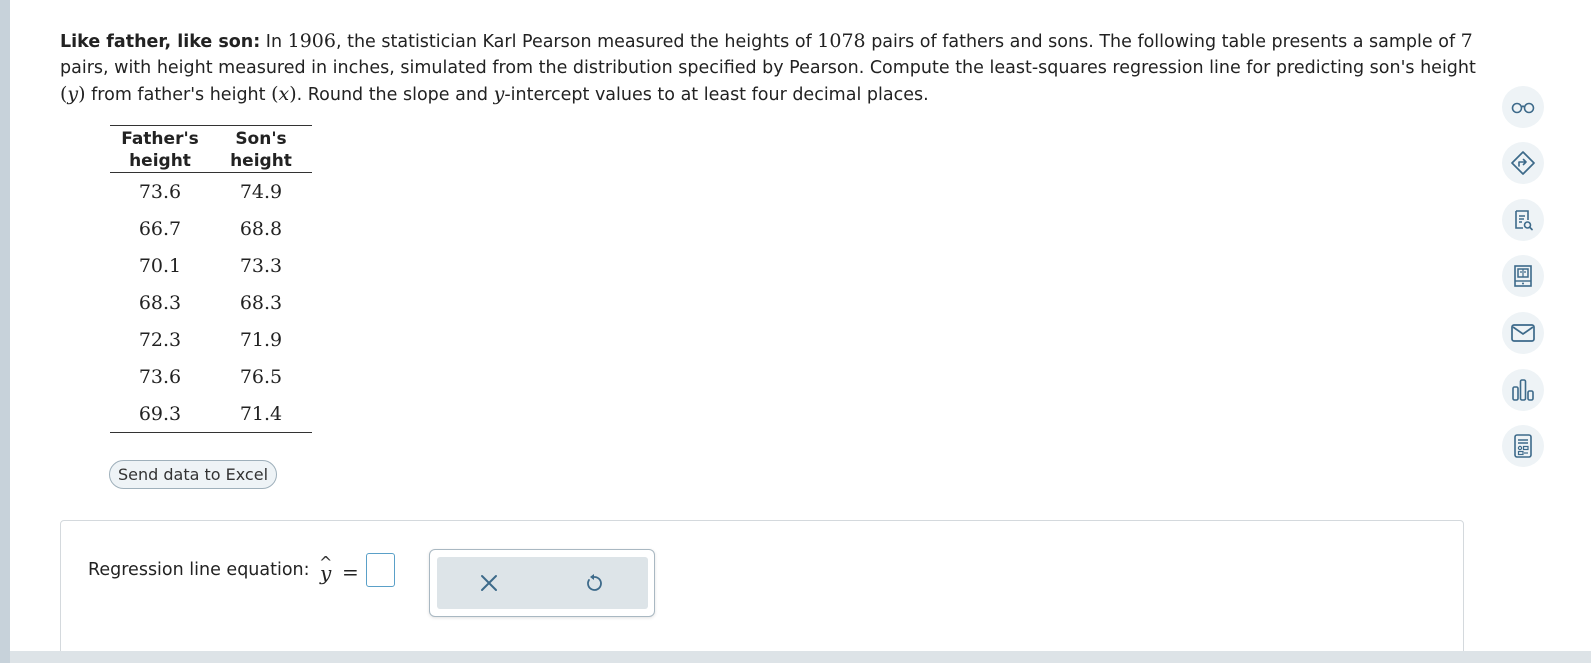 The width and height of the screenshot is (1591, 663). I want to click on directions-button, so click(1523, 163).